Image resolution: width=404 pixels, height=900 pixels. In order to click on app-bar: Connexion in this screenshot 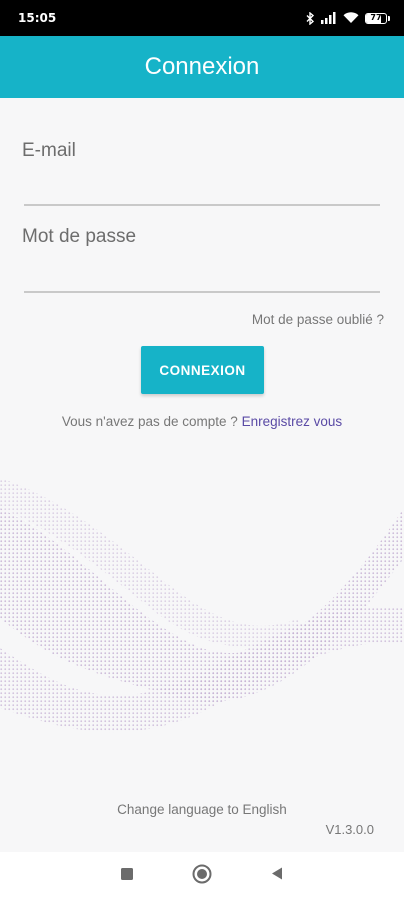, I will do `click(202, 67)`.